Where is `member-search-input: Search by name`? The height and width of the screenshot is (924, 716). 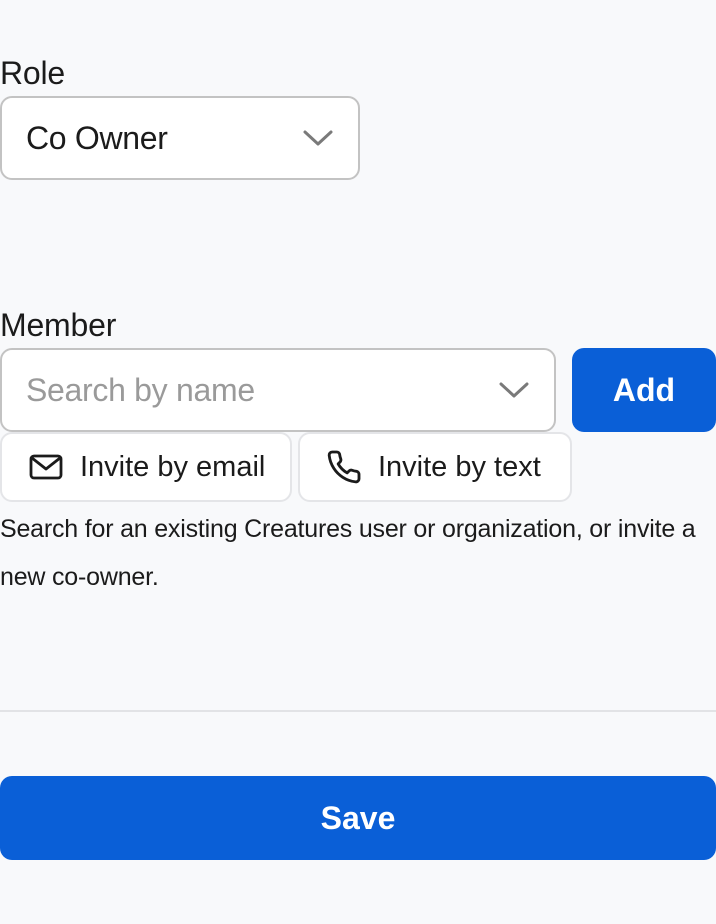
member-search-input: Search by name is located at coordinates (278, 390).